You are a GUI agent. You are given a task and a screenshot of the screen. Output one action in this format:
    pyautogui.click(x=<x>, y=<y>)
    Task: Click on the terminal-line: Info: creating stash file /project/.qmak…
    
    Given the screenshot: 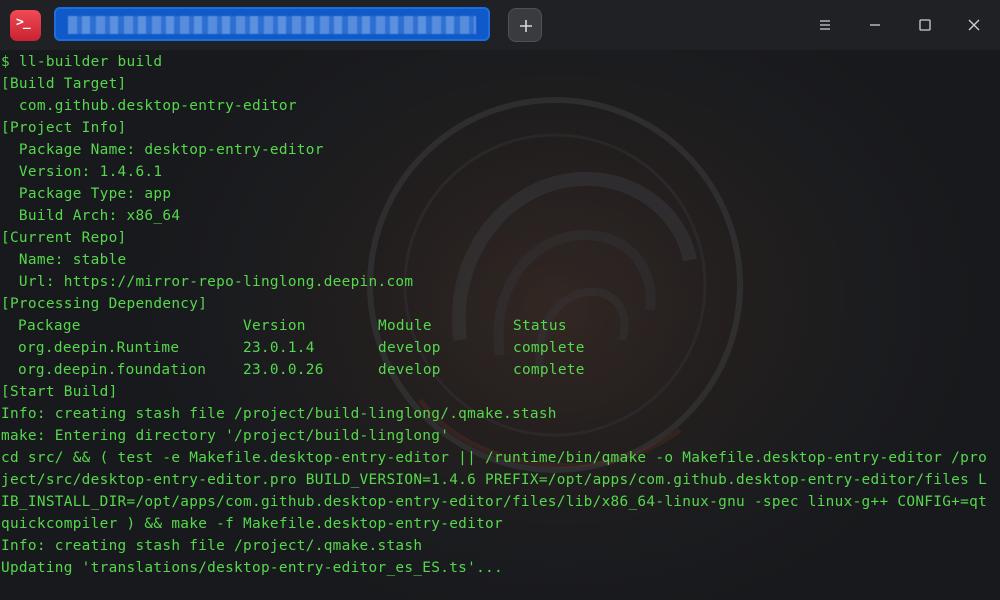 What is the action you would take?
    pyautogui.click(x=212, y=546)
    